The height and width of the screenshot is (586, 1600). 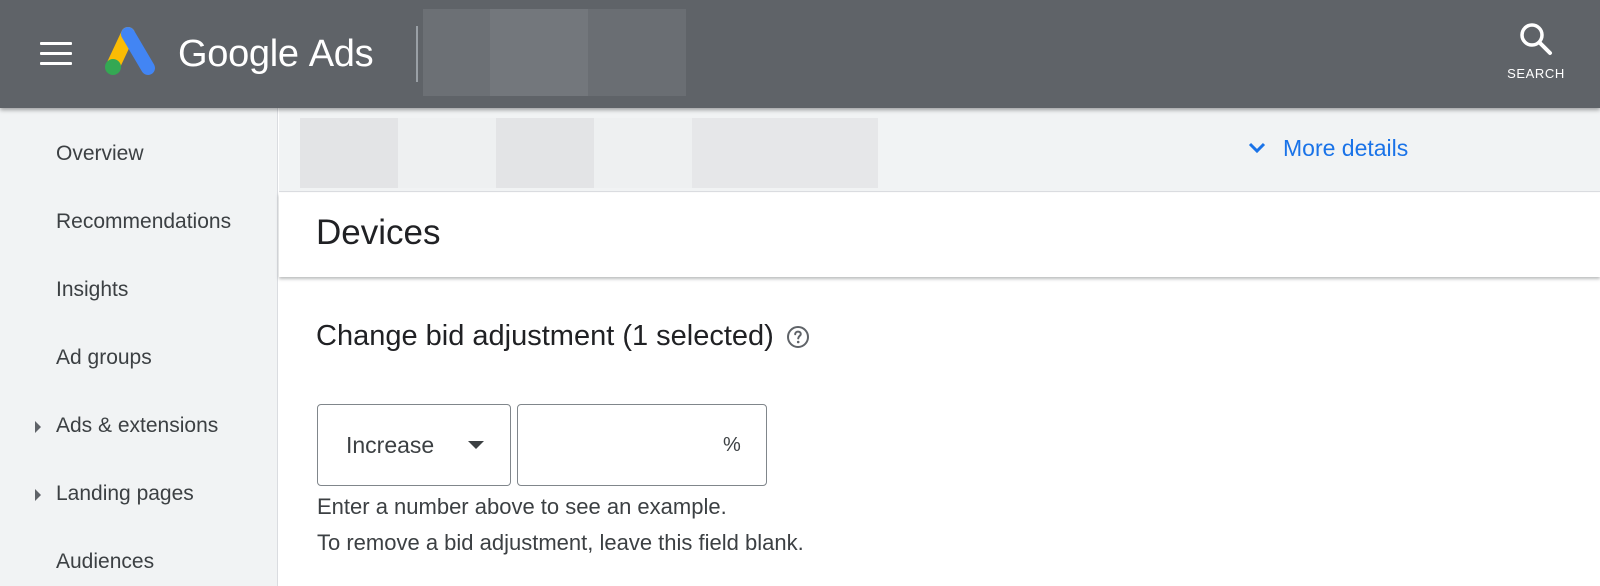 What do you see at coordinates (100, 153) in the screenshot?
I see `sidebar-item-label: Overview` at bounding box center [100, 153].